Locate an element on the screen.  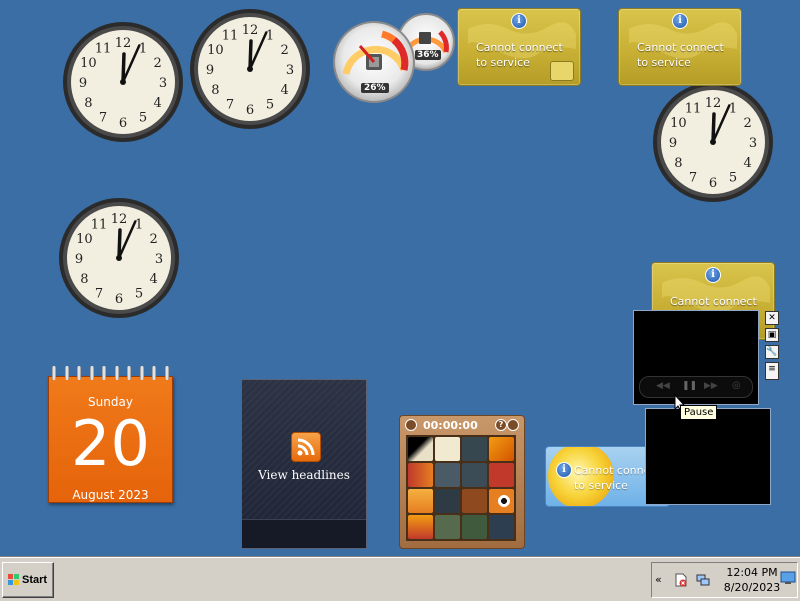
clock-face: 1234567891011 12 is located at coordinates (123, 82).